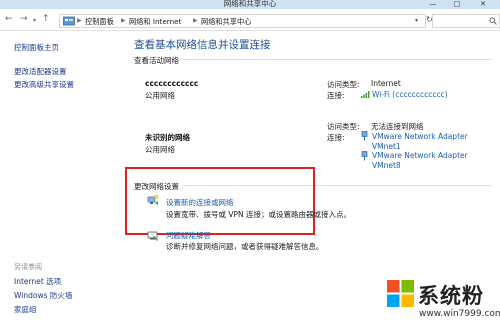  Describe the element at coordinates (152, 236) in the screenshot. I see `troubleshoot-icon` at that location.